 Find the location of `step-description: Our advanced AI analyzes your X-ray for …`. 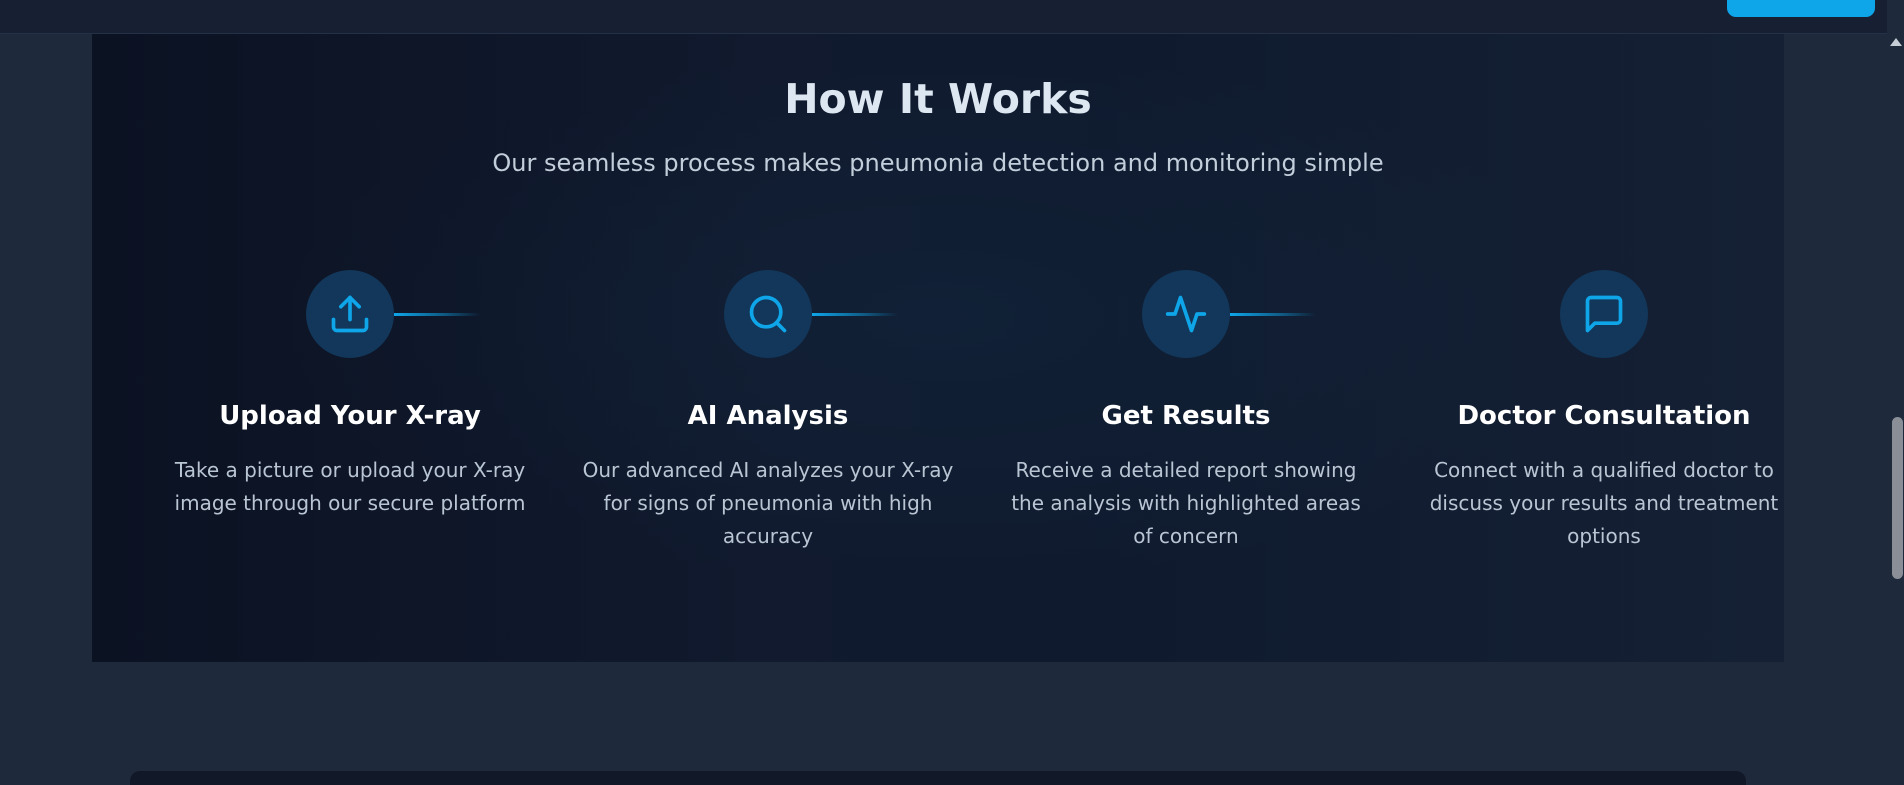

step-description: Our advanced AI analyzes your X-ray for … is located at coordinates (768, 503).